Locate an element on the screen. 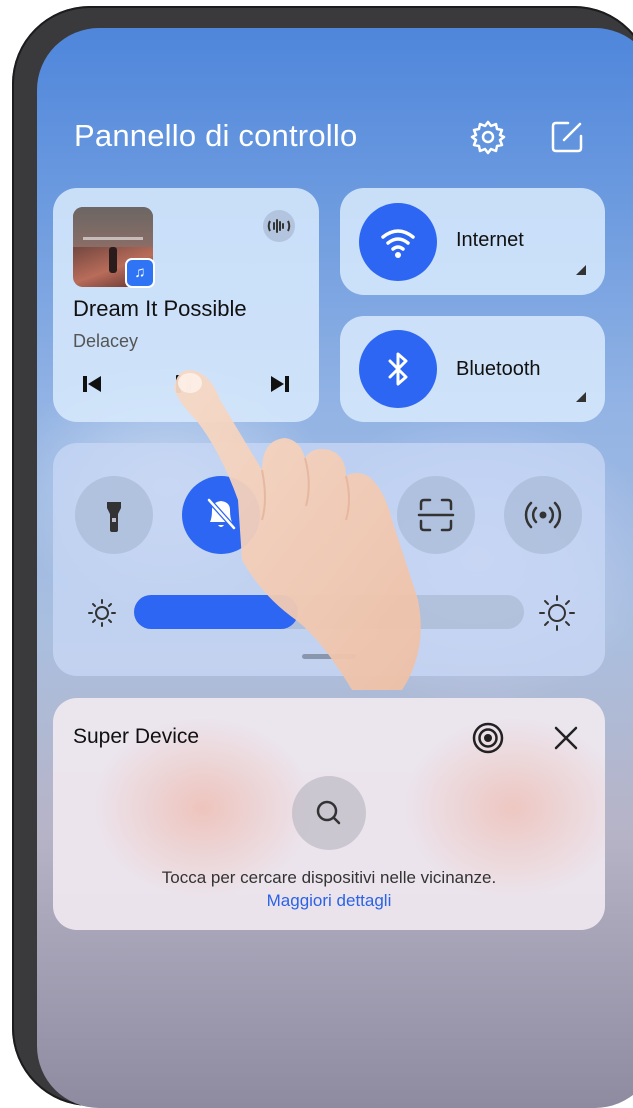 This screenshot has width=633, height=1108. pointing-hand-illustration is located at coordinates (297, 530).